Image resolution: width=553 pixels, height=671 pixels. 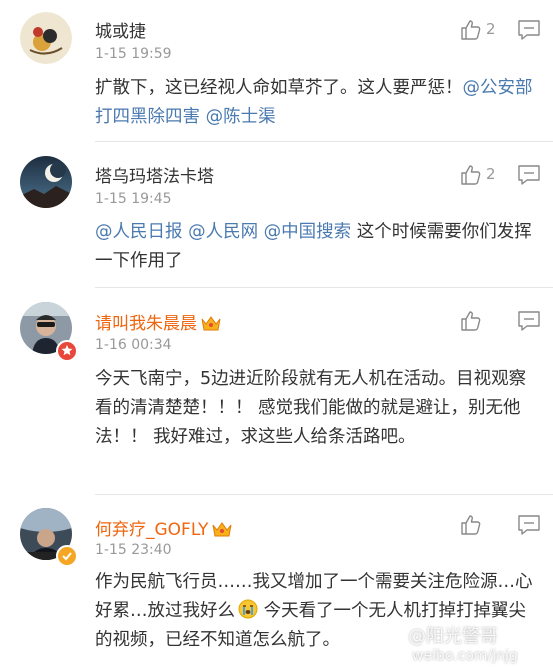 I want to click on mention-link: @中国搜索, so click(x=308, y=232).